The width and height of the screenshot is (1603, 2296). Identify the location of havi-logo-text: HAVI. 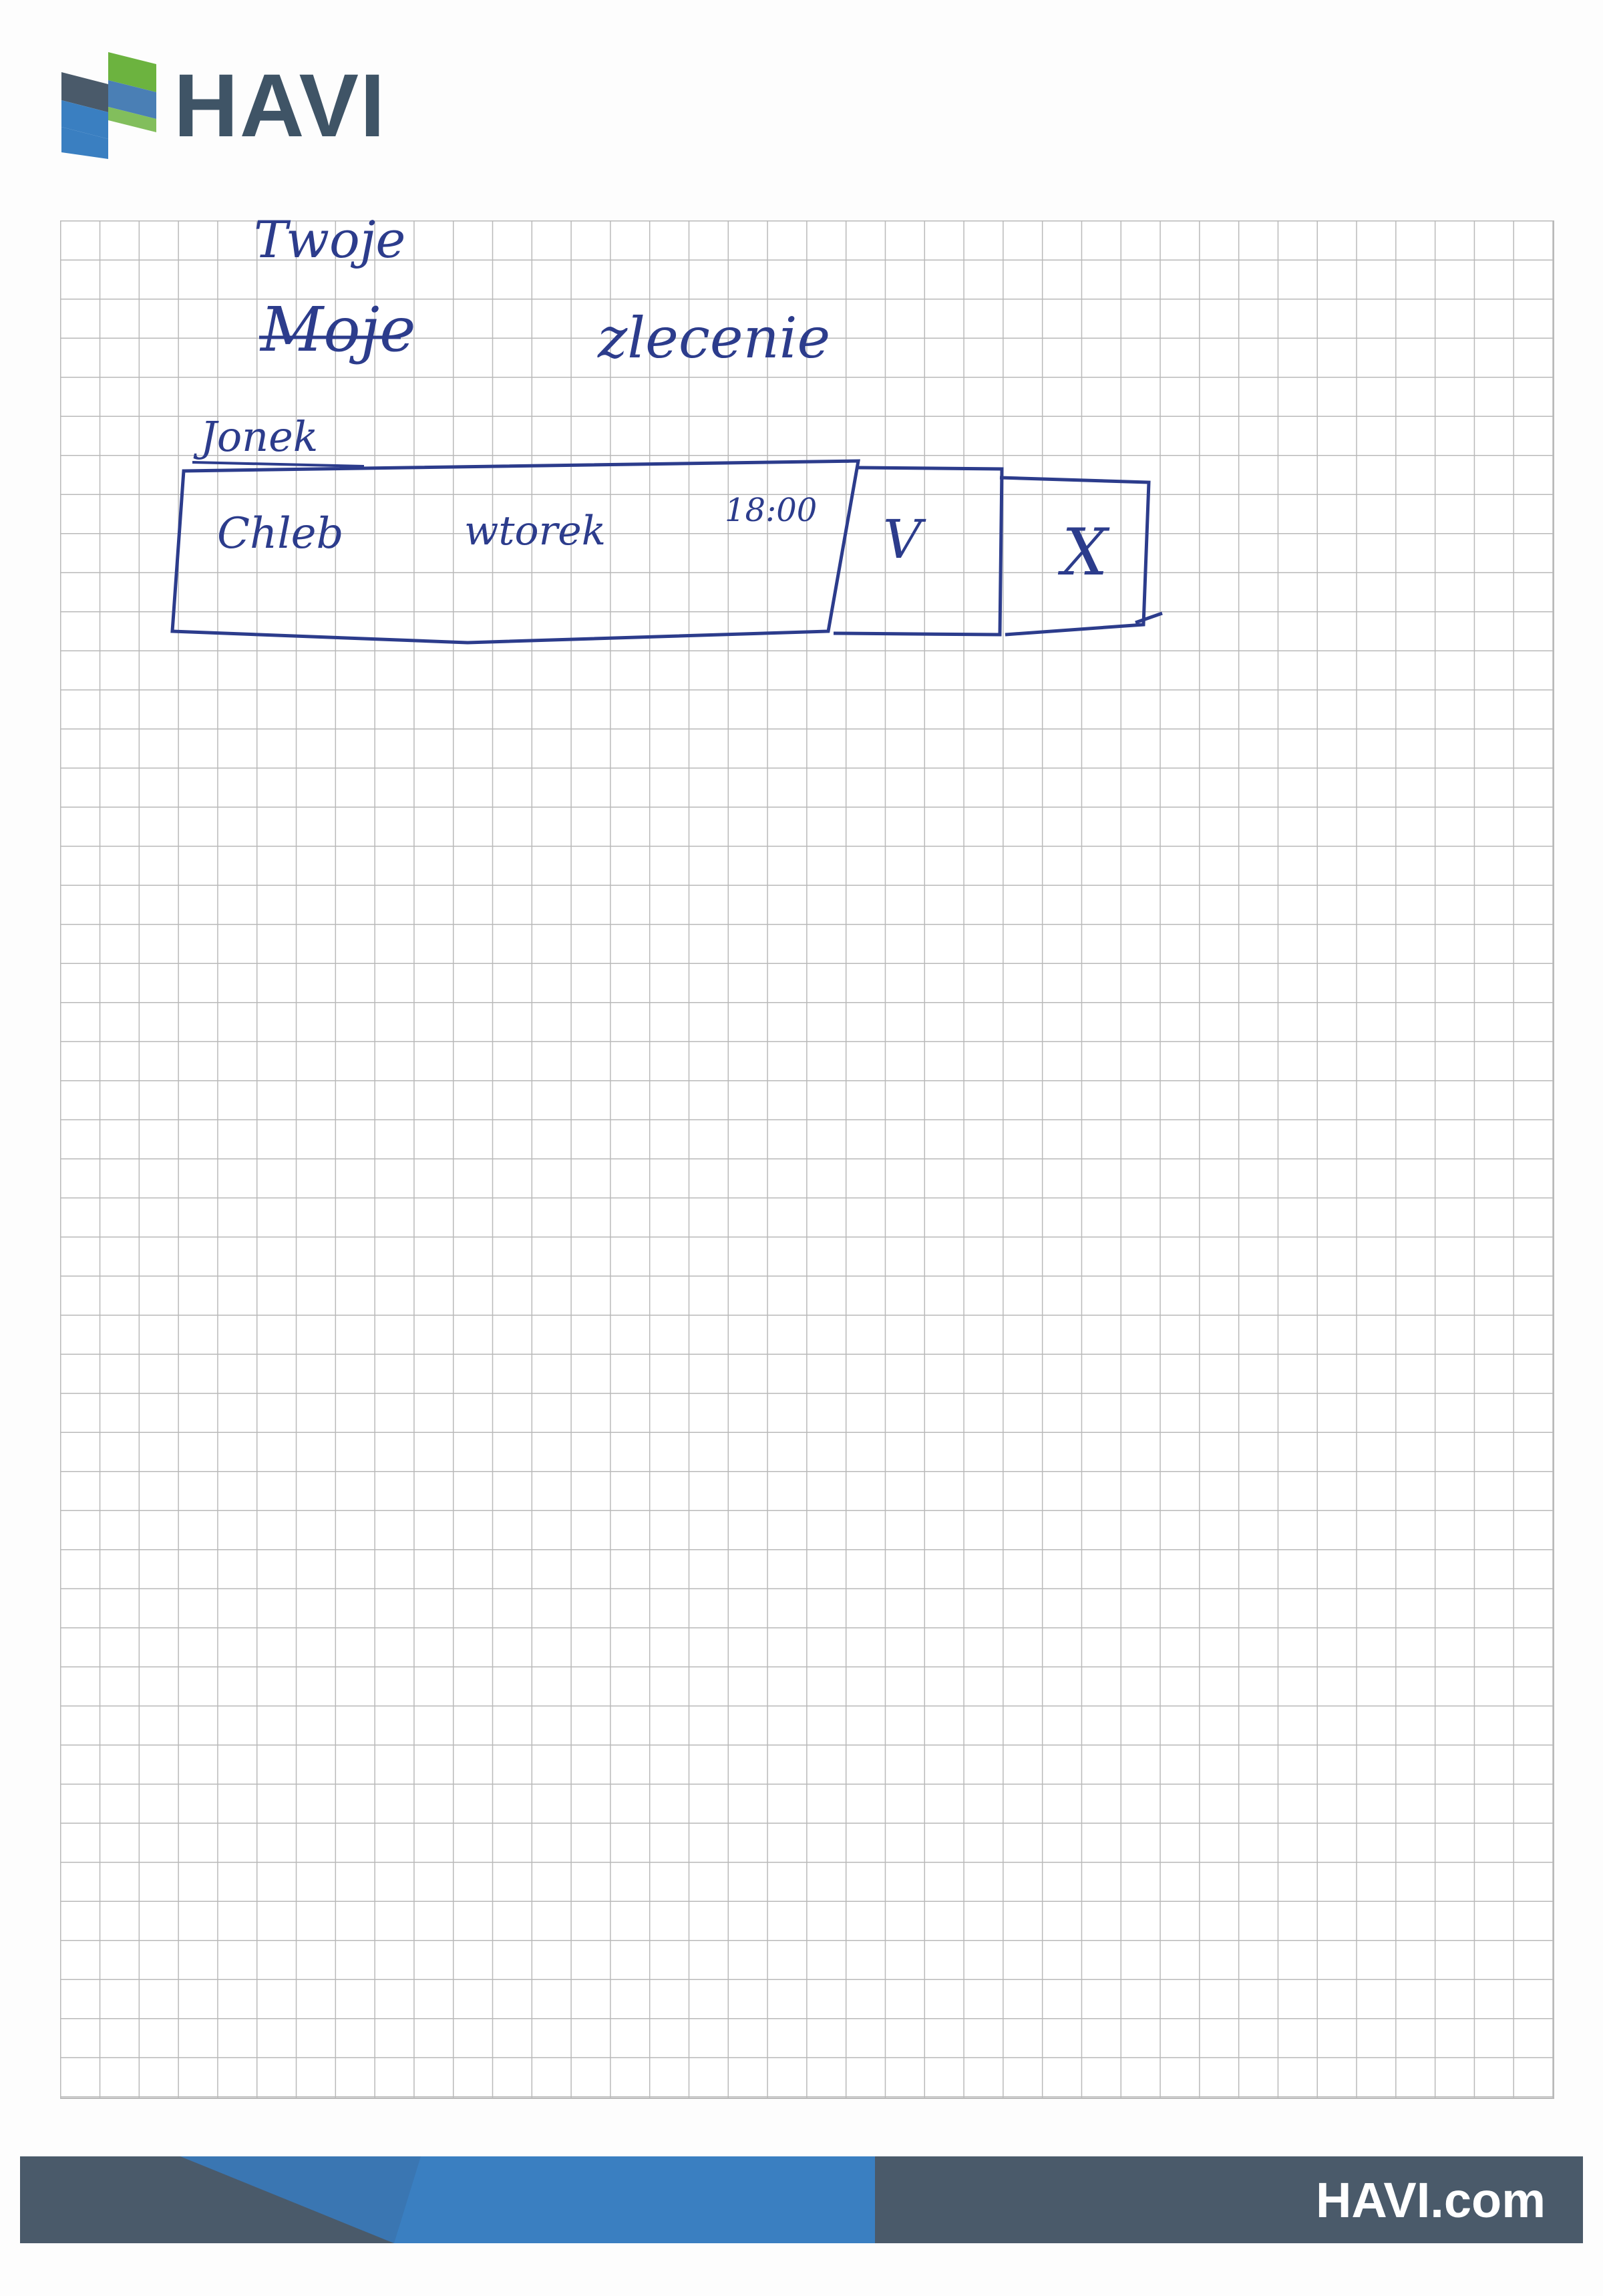
(280, 106).